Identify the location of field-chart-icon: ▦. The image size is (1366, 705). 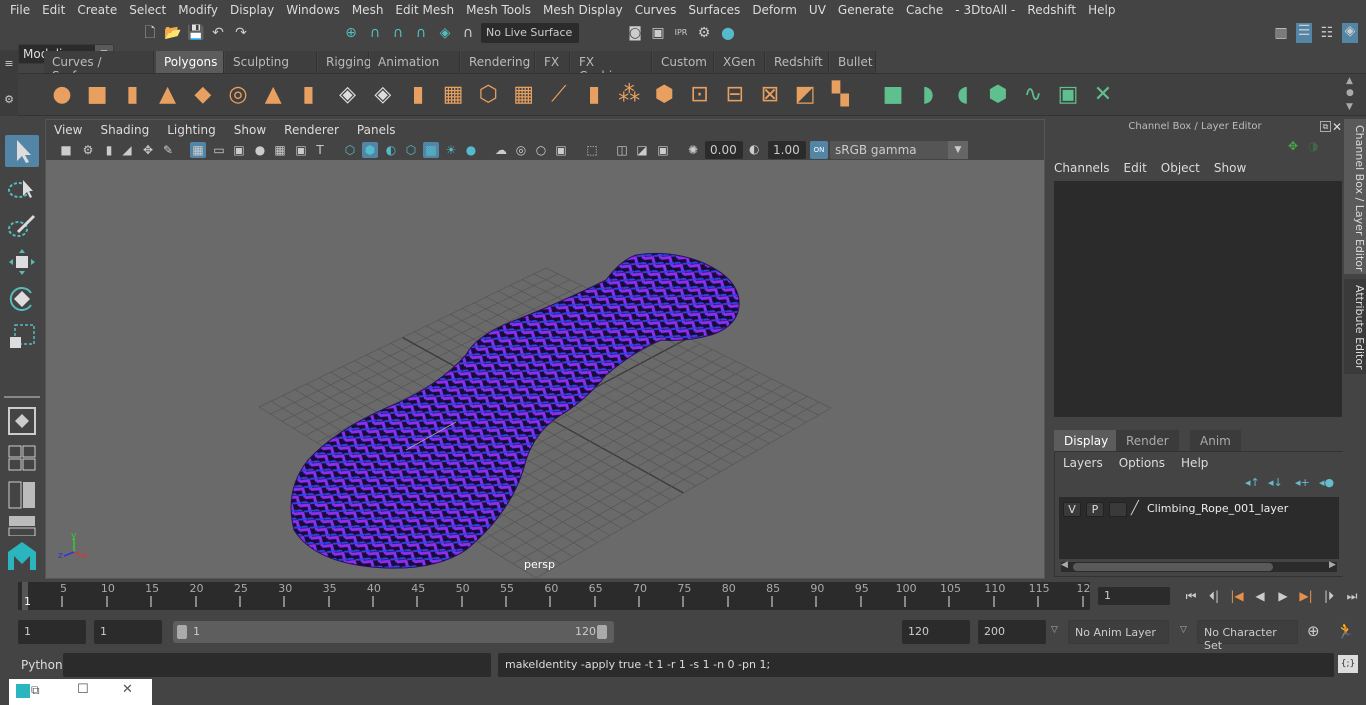
(280, 150).